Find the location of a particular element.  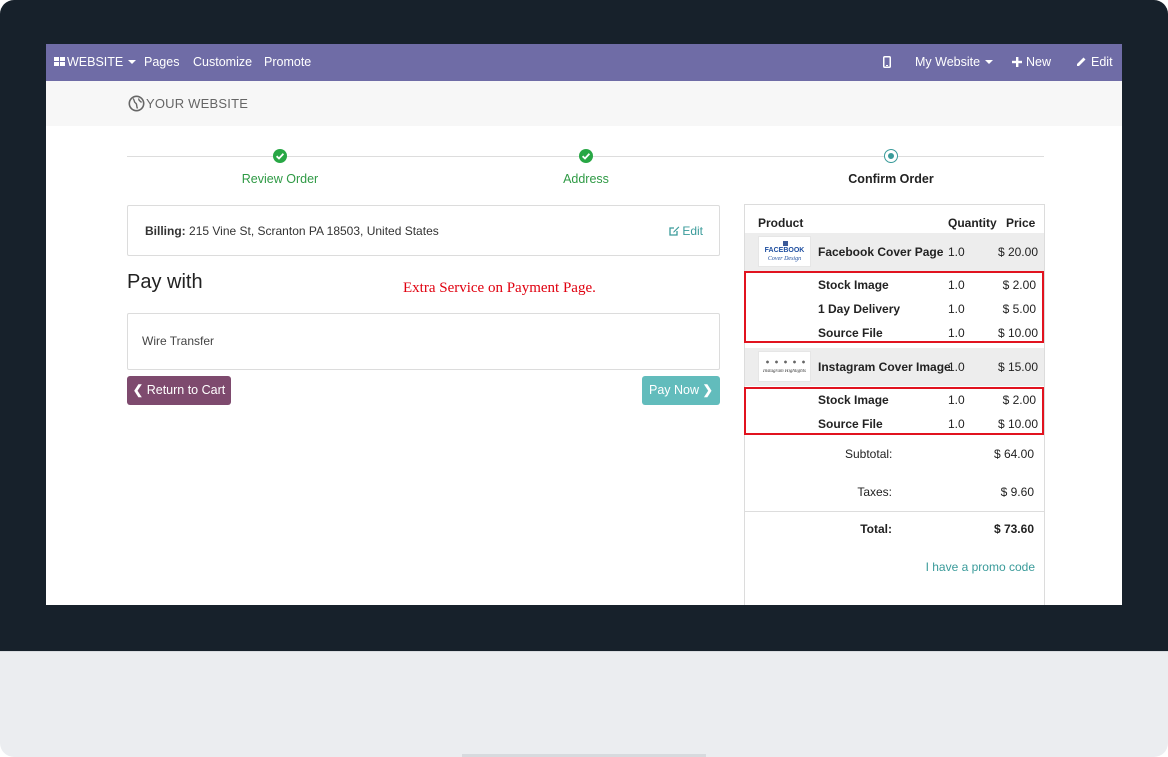

chevron-right-icon: ❯ is located at coordinates (707, 390).